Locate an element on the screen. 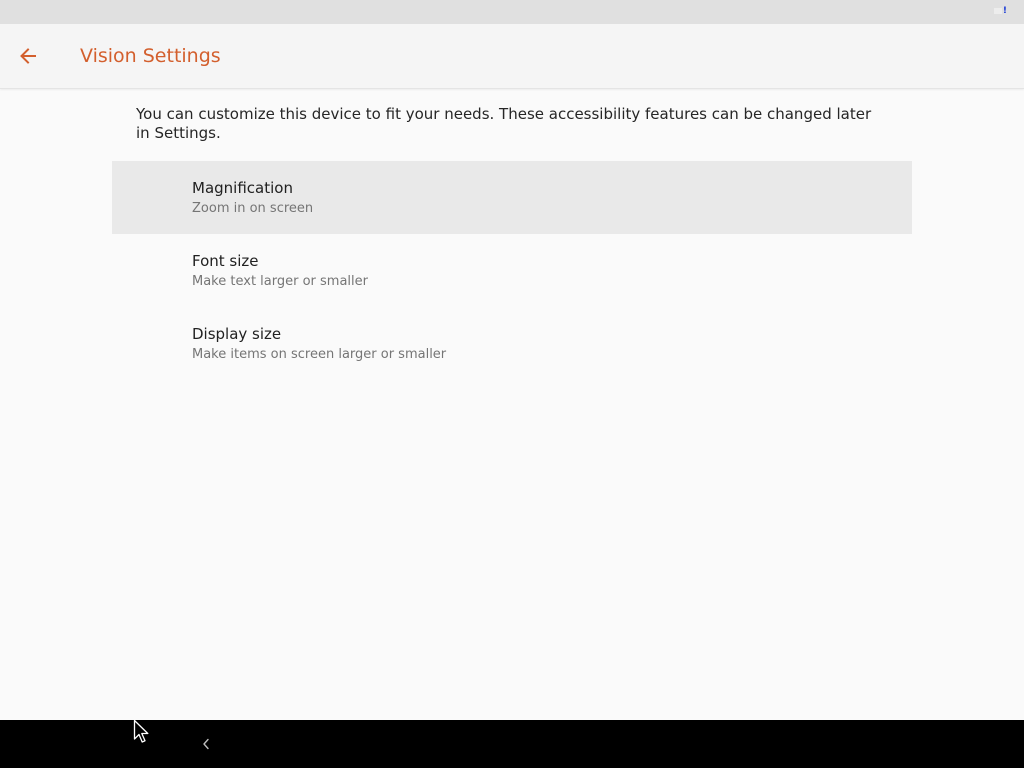 Image resolution: width=1024 pixels, height=768 pixels. nav-back-button is located at coordinates (206, 744).